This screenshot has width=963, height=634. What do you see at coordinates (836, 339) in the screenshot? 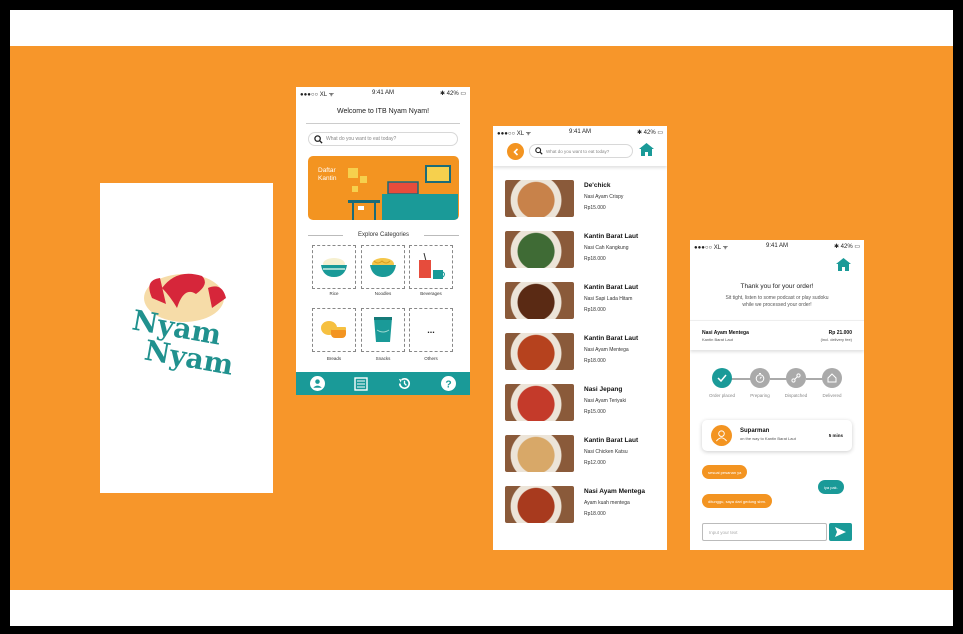
I see `price-note: (incl. delivery fee)` at bounding box center [836, 339].